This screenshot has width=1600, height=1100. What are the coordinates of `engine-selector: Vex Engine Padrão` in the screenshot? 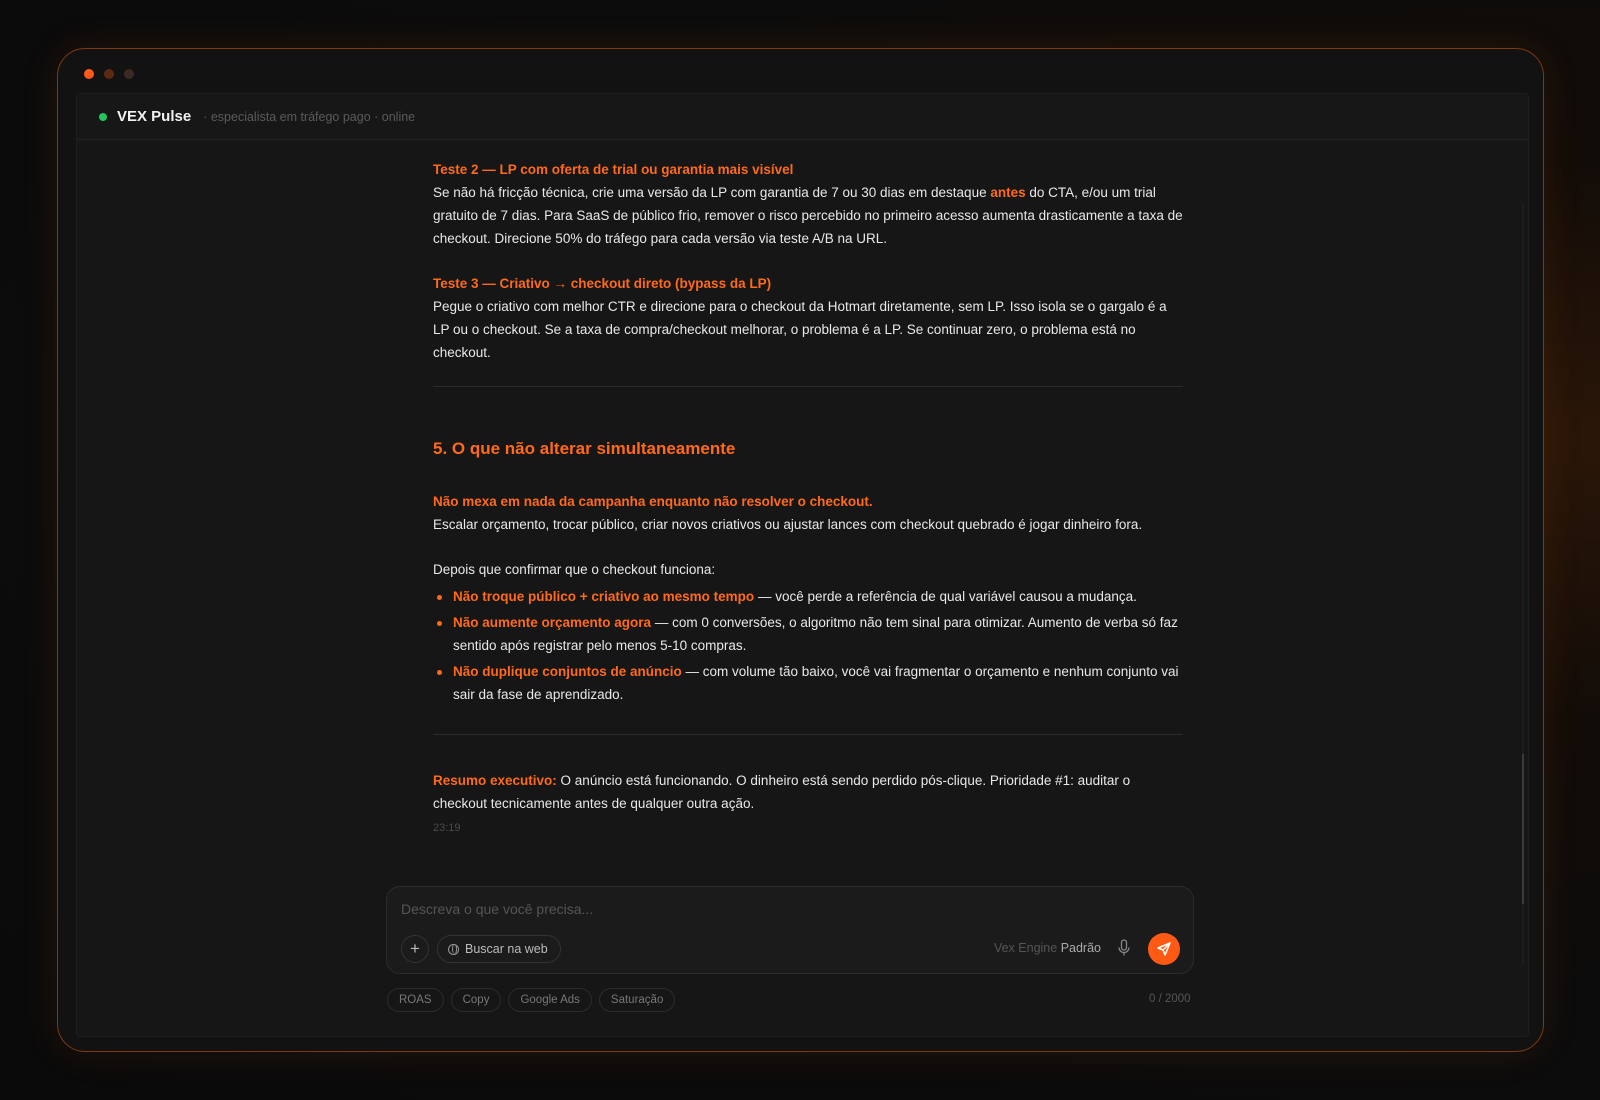 It's located at (1047, 948).